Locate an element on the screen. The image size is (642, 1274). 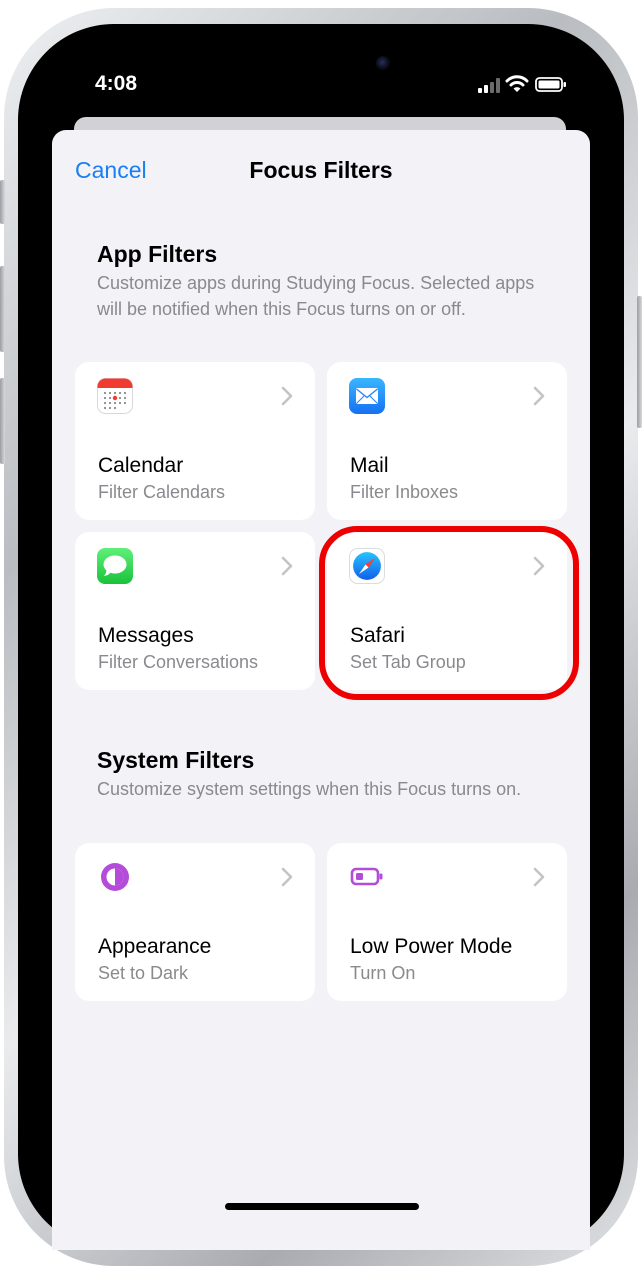
safari-filter-card: Safari Set Tab Group is located at coordinates (447, 611).